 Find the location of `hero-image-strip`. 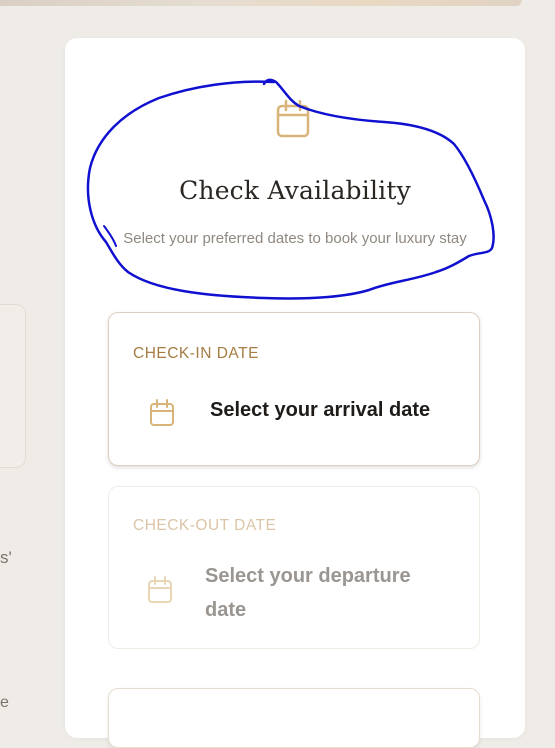

hero-image-strip is located at coordinates (261, 3).